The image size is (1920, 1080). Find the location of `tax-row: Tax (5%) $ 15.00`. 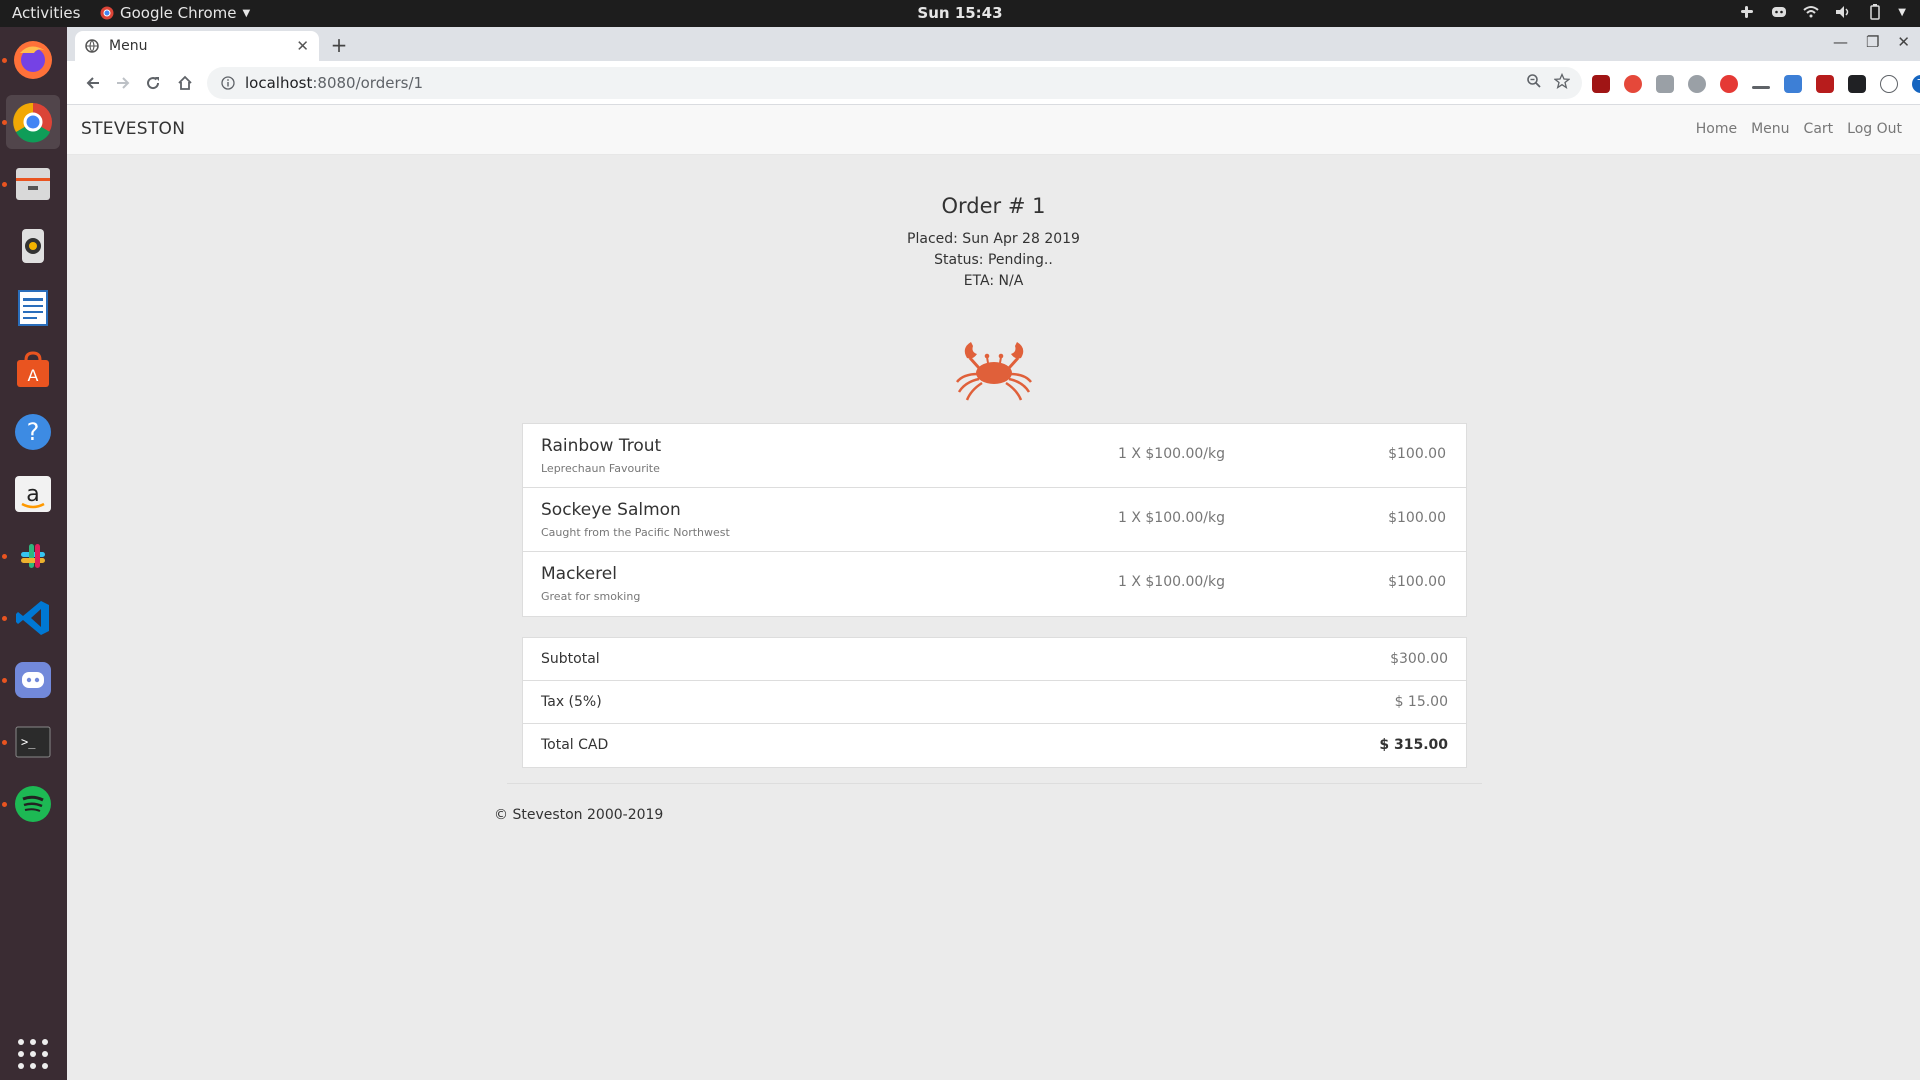

tax-row: Tax (5%) $ 15.00 is located at coordinates (994, 702).